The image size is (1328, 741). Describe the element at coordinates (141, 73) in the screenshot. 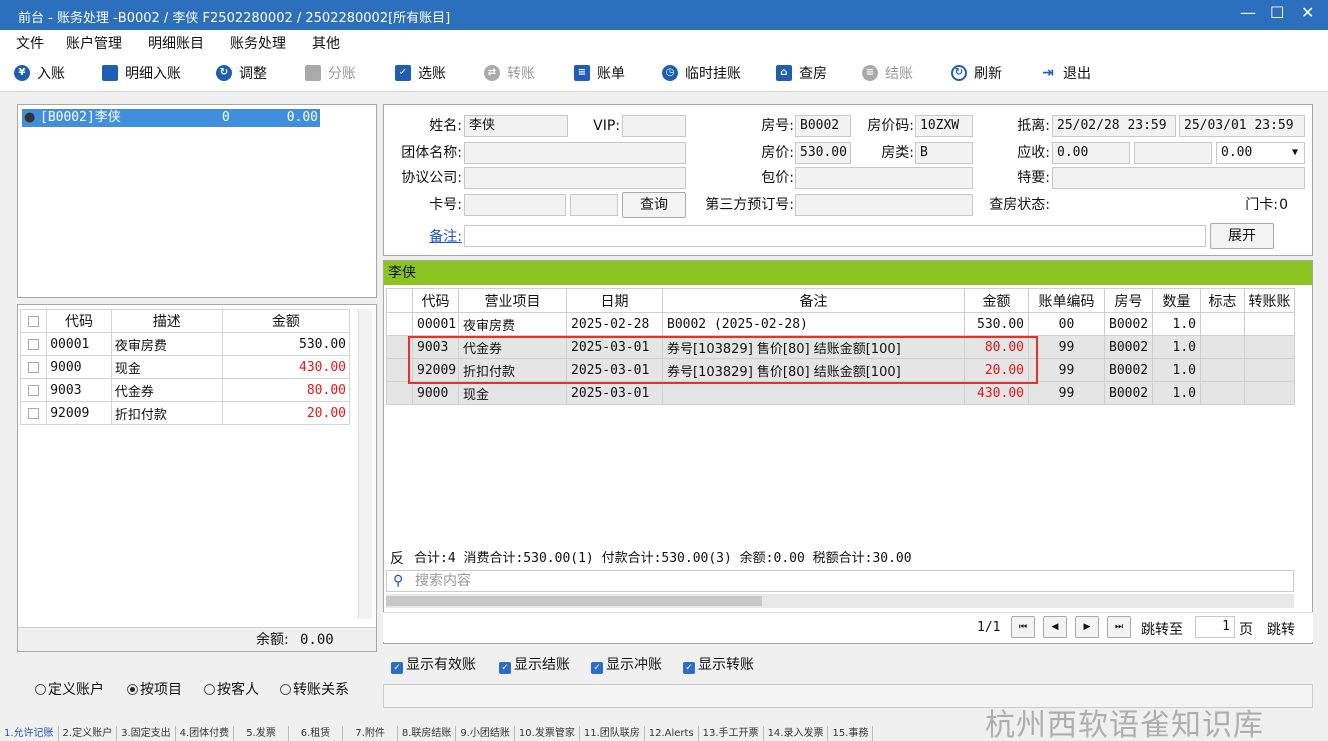

I see `detail-post-button: 明细入账` at that location.